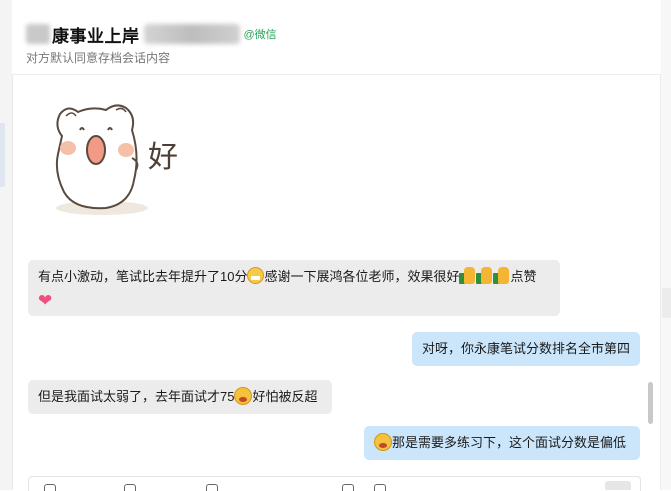  Describe the element at coordinates (362, 276) in the screenshot. I see `message-text: 感谢一下展鸿各位老师，效果很好` at that location.